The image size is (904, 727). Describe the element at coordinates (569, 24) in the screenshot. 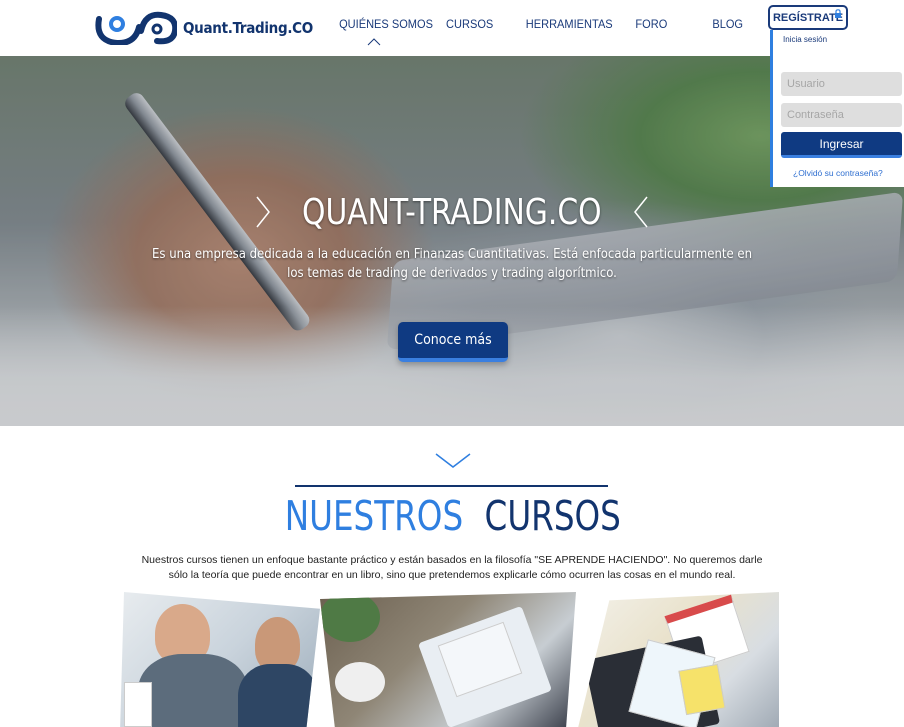

I see `nav-item-herramientas: HERRAMIENTAS` at that location.